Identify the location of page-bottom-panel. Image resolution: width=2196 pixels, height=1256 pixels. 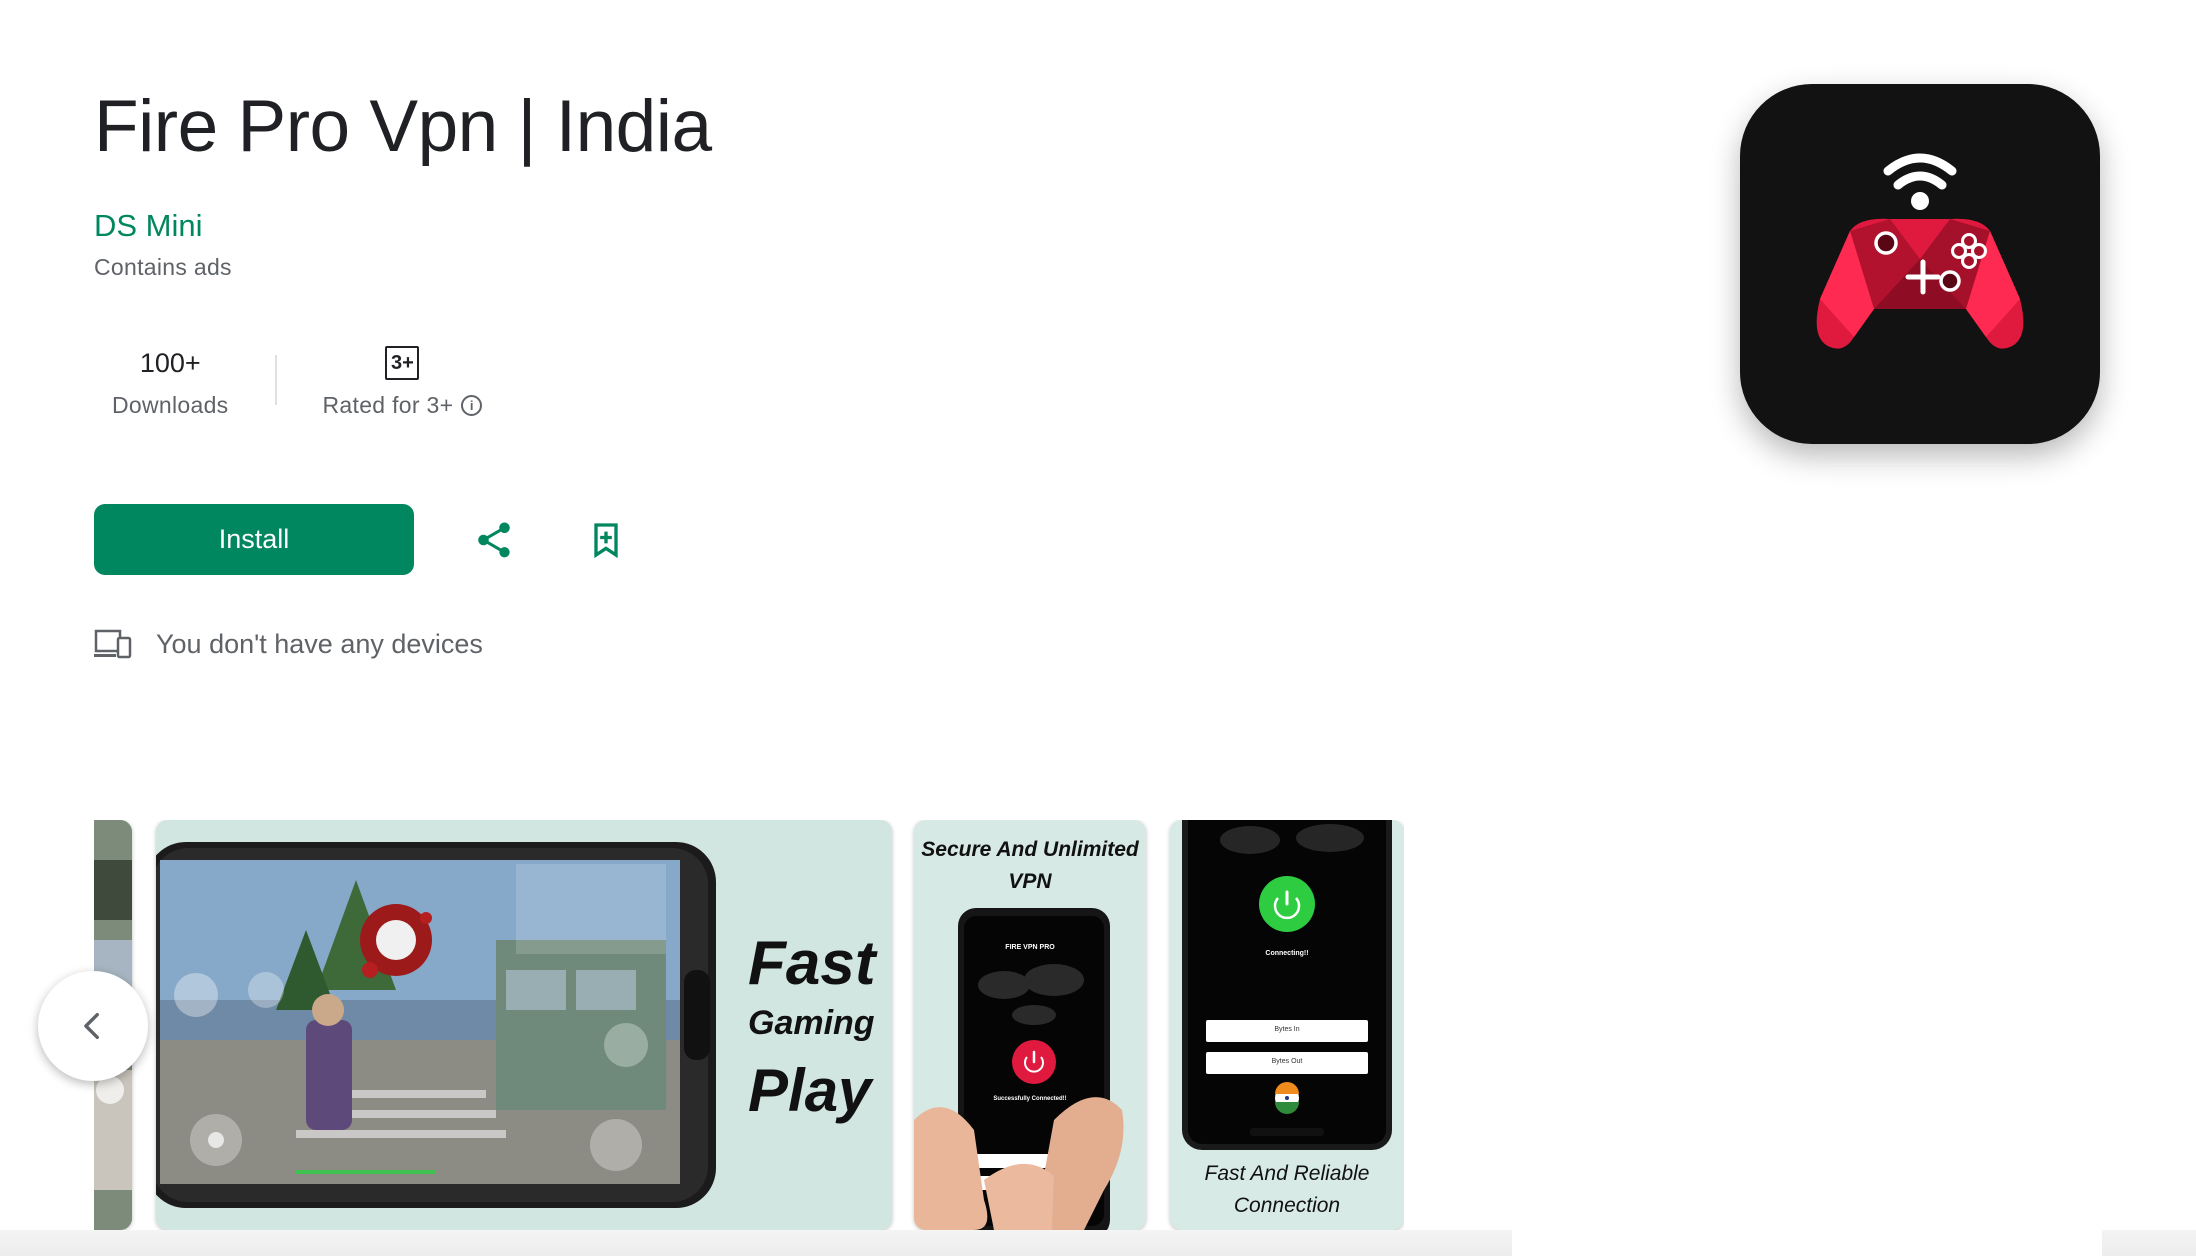
(1807, 1241).